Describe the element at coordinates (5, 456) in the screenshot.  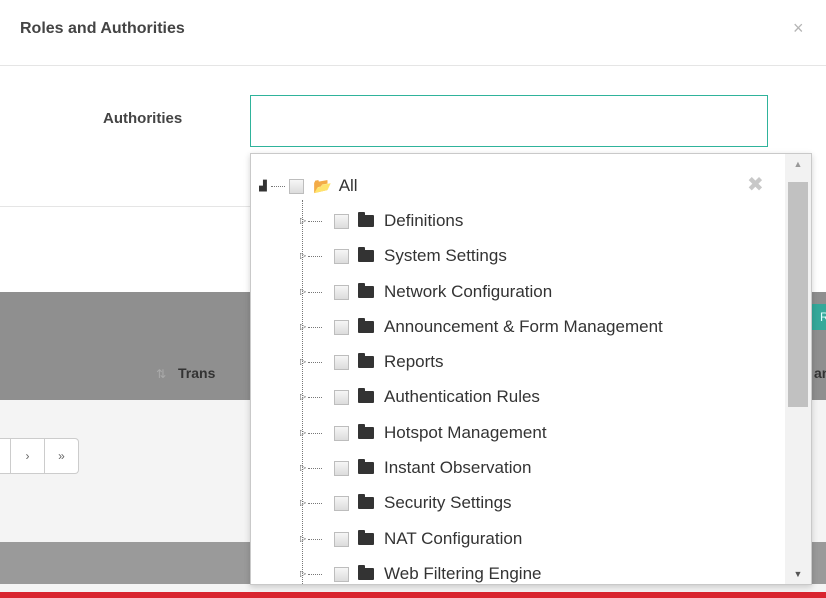
I see `pager-prev-button` at that location.